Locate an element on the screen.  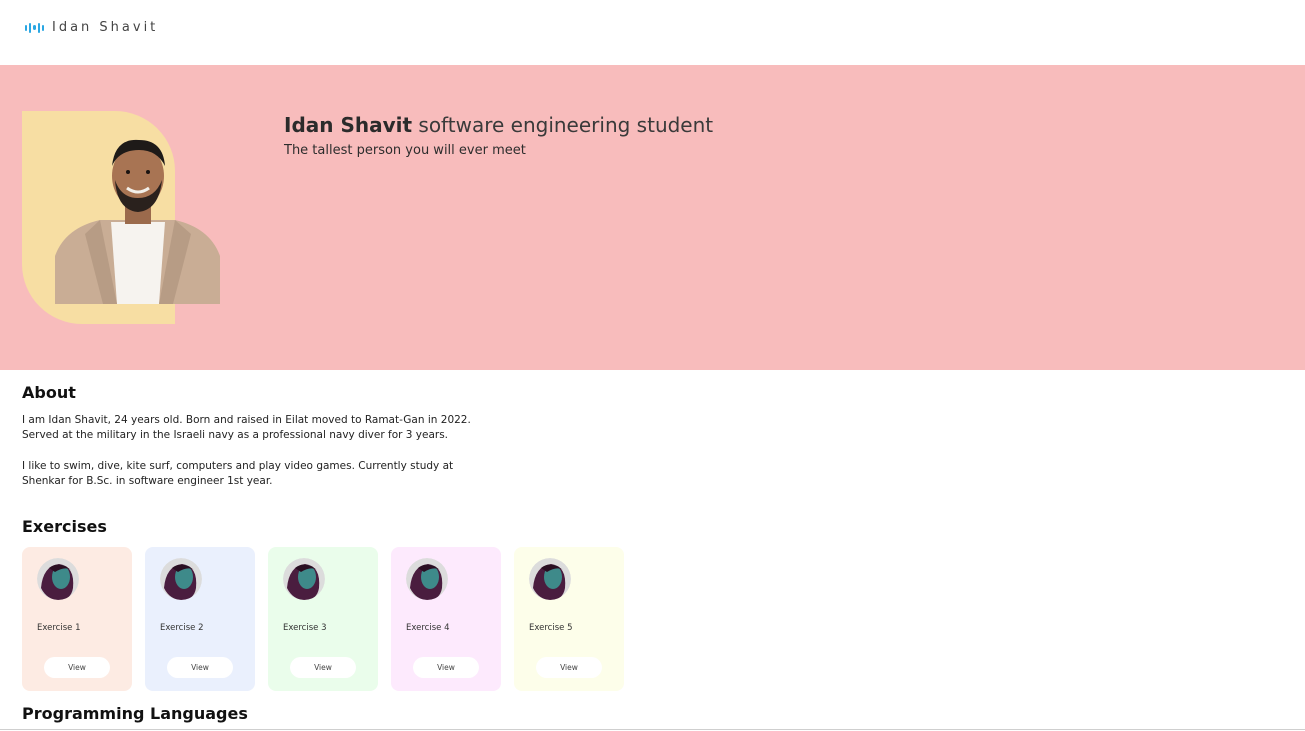
exercise-card-label: Exercise 2 is located at coordinates (182, 628).